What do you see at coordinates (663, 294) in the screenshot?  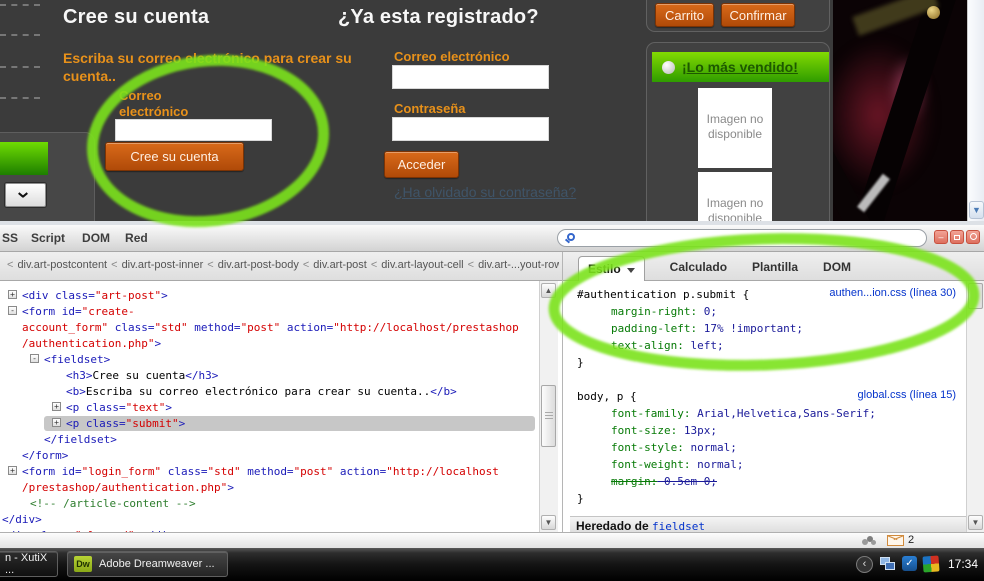 I see `css-selector: #authentication p.submit {` at bounding box center [663, 294].